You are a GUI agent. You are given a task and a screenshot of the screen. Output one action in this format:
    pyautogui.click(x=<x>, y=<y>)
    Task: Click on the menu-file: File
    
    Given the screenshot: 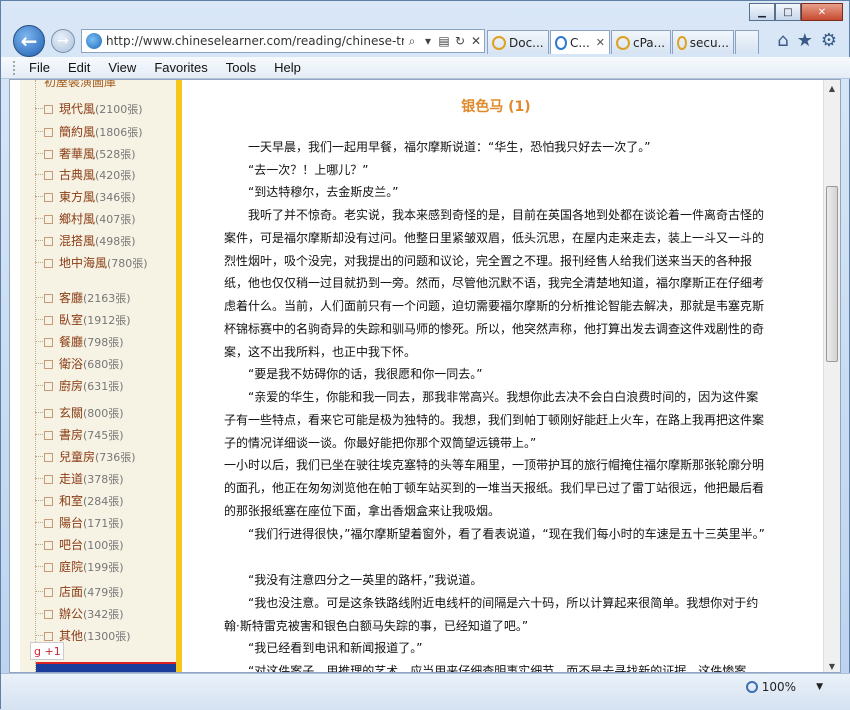 What is the action you would take?
    pyautogui.click(x=39, y=67)
    